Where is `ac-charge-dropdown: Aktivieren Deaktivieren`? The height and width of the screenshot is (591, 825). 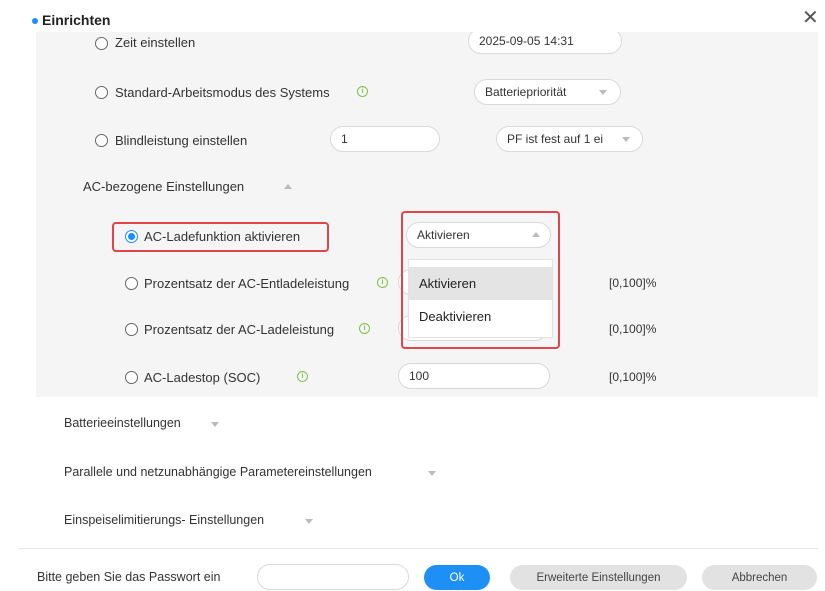
ac-charge-dropdown: Aktivieren Deaktivieren is located at coordinates (480, 298).